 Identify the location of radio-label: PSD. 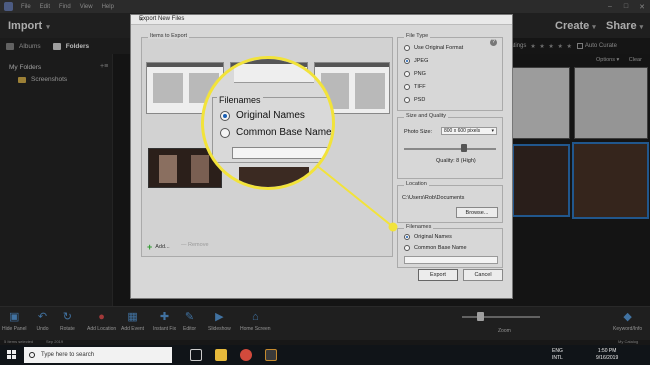
(420, 100).